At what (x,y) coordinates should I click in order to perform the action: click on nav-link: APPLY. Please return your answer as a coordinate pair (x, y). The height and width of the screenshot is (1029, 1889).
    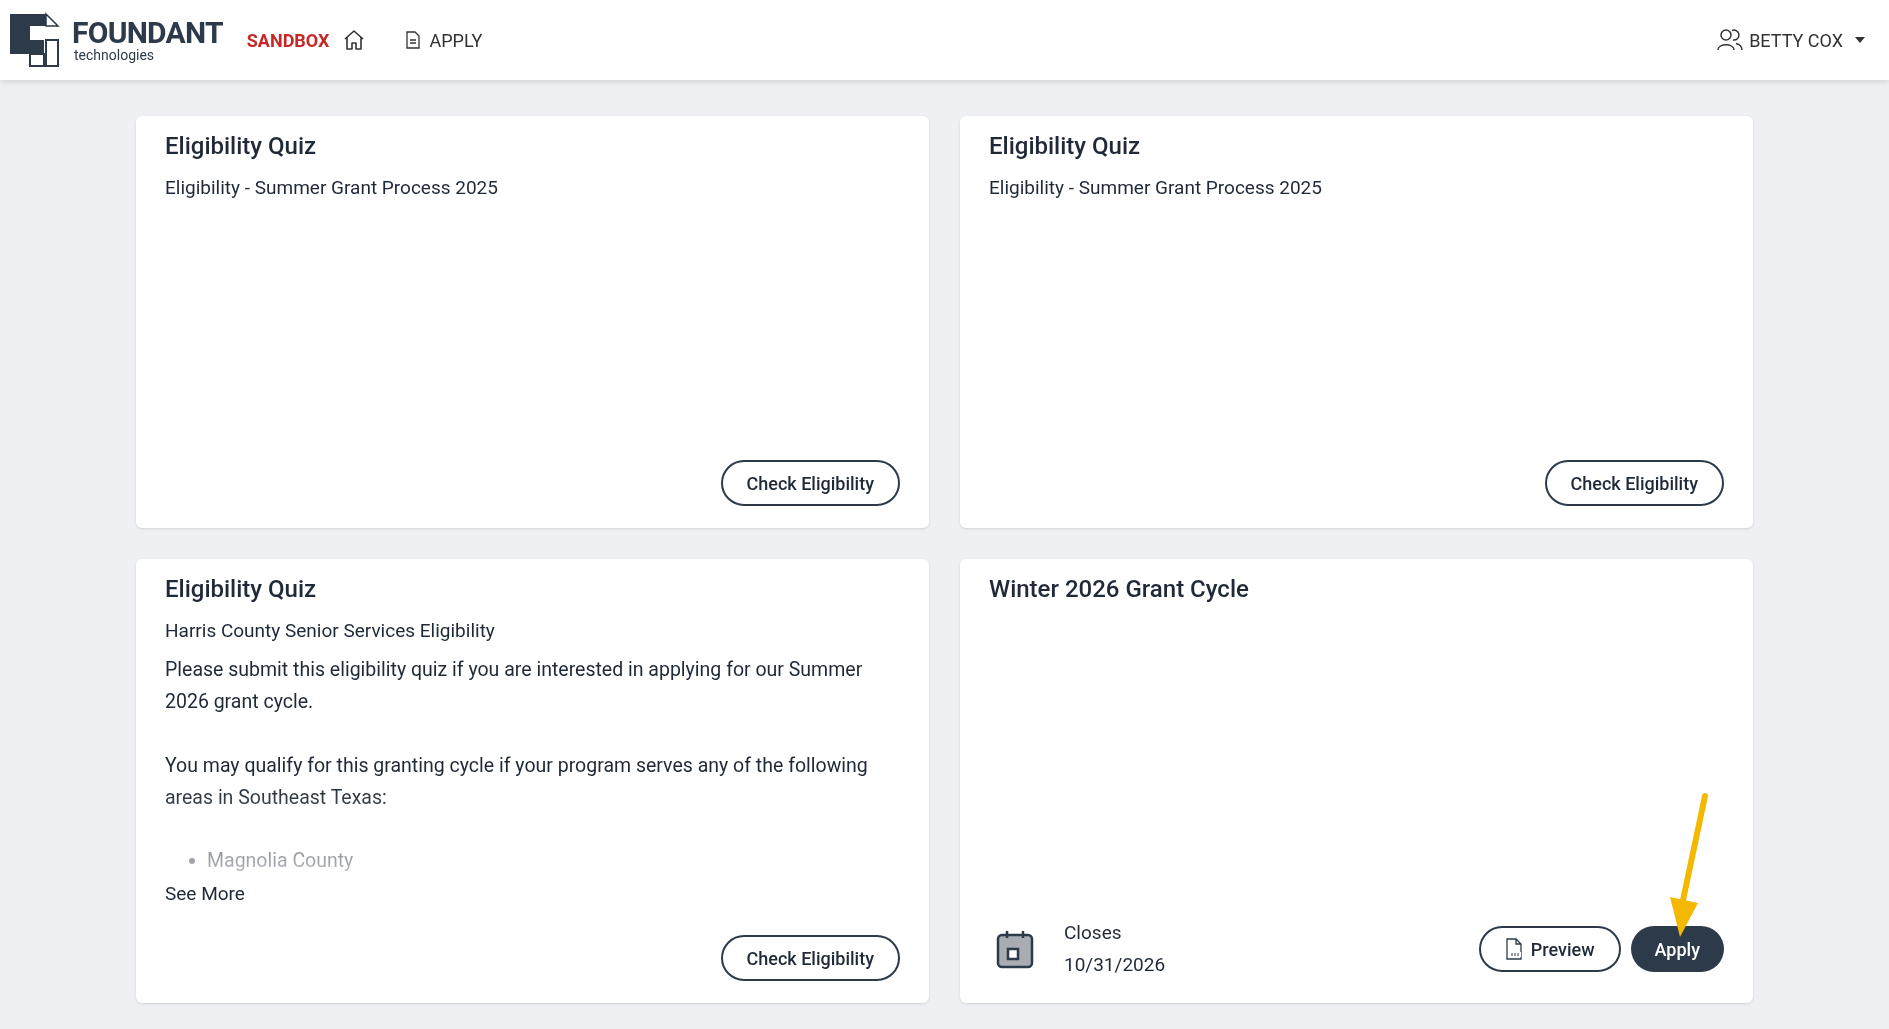
    Looking at the image, I should click on (444, 40).